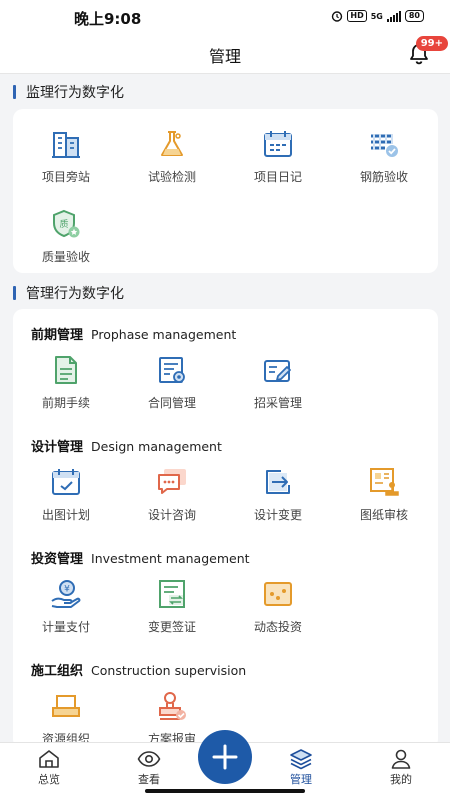 This screenshot has height=800, width=450. I want to click on tab-label: 总览, so click(49, 779).